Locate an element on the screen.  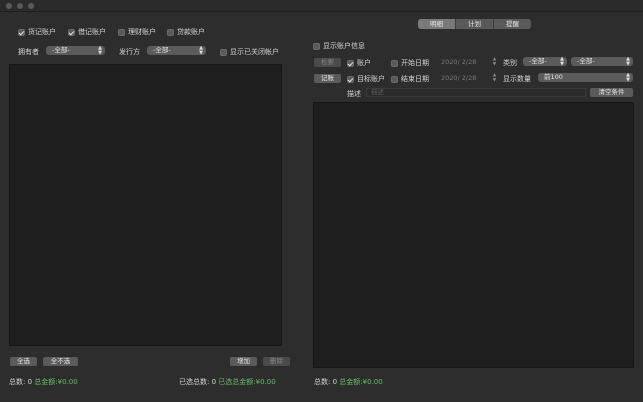
desc-input: 描述 is located at coordinates (476, 92).